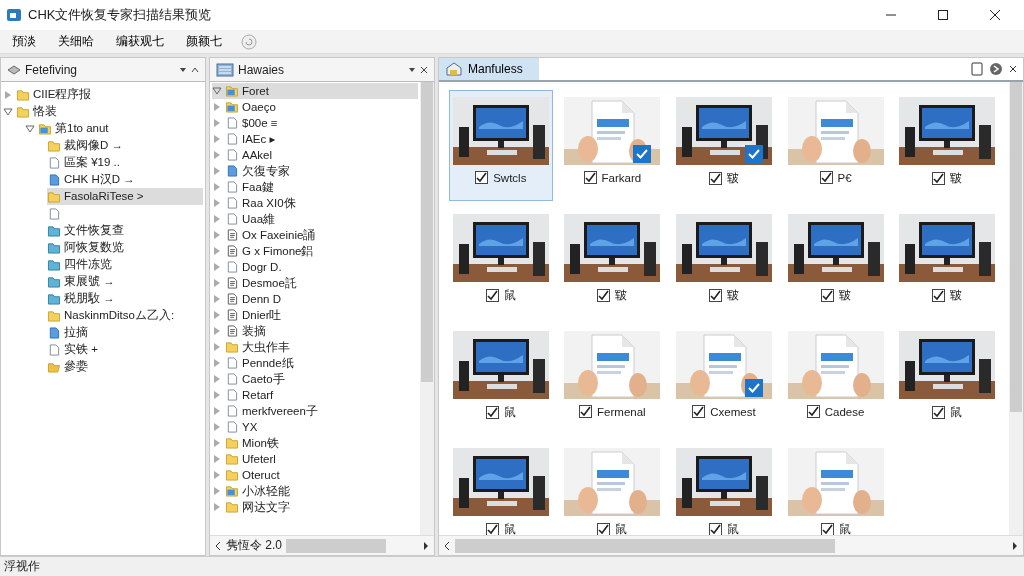 Image resolution: width=1024 pixels, height=576 pixels. I want to click on list-item: Foret, so click(255, 91).